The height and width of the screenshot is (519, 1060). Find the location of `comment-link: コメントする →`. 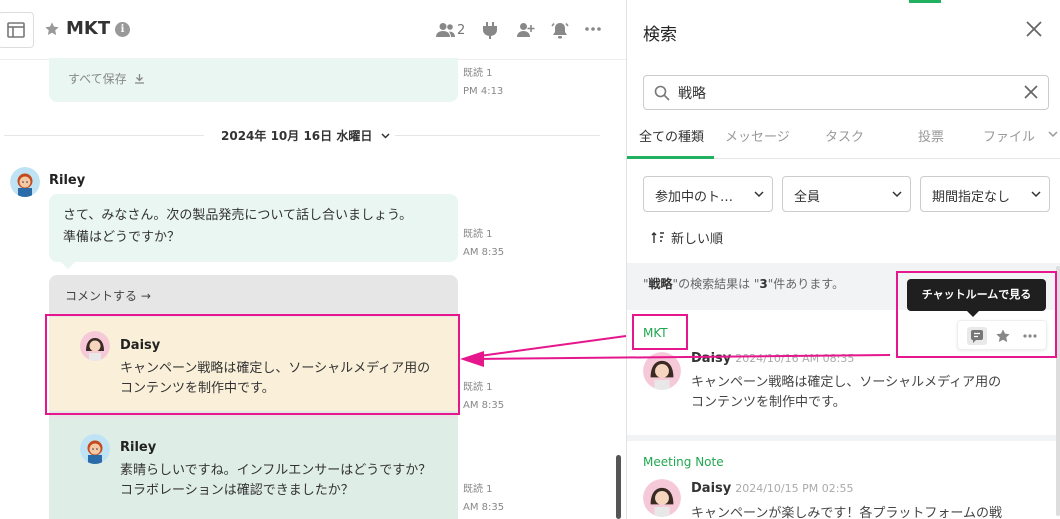

comment-link: コメントする → is located at coordinates (108, 295).